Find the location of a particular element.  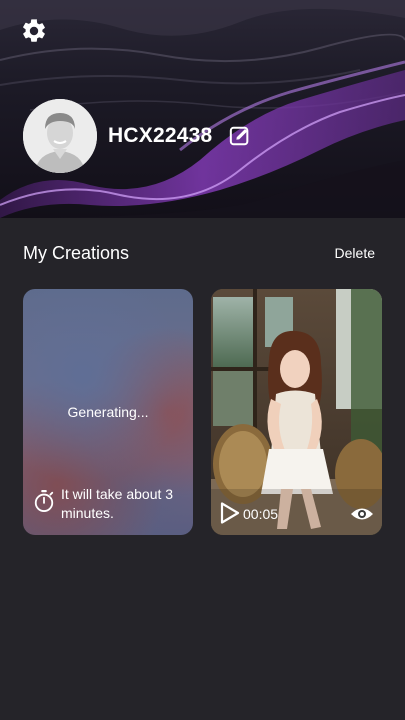

creation-card-video: 00:05 is located at coordinates (296, 412).